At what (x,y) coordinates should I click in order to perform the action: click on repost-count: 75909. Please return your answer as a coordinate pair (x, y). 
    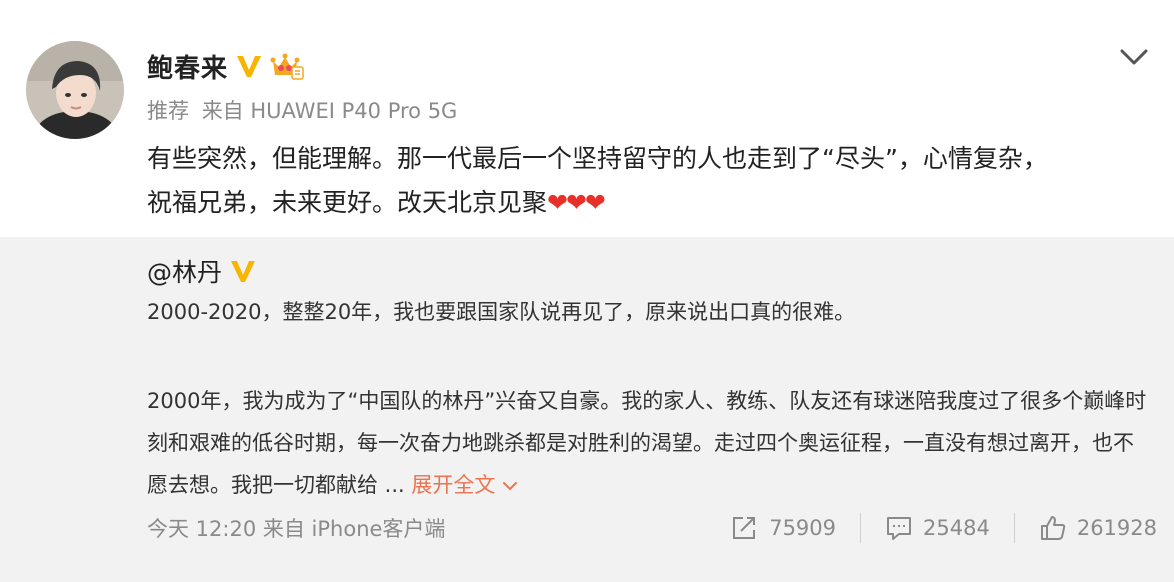
    Looking at the image, I should click on (803, 528).